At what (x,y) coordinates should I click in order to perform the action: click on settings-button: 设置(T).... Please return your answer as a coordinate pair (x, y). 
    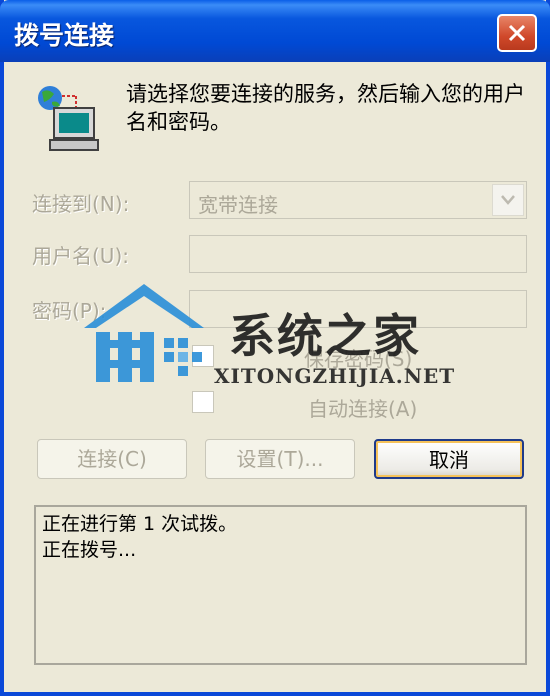
    Looking at the image, I should click on (280, 459).